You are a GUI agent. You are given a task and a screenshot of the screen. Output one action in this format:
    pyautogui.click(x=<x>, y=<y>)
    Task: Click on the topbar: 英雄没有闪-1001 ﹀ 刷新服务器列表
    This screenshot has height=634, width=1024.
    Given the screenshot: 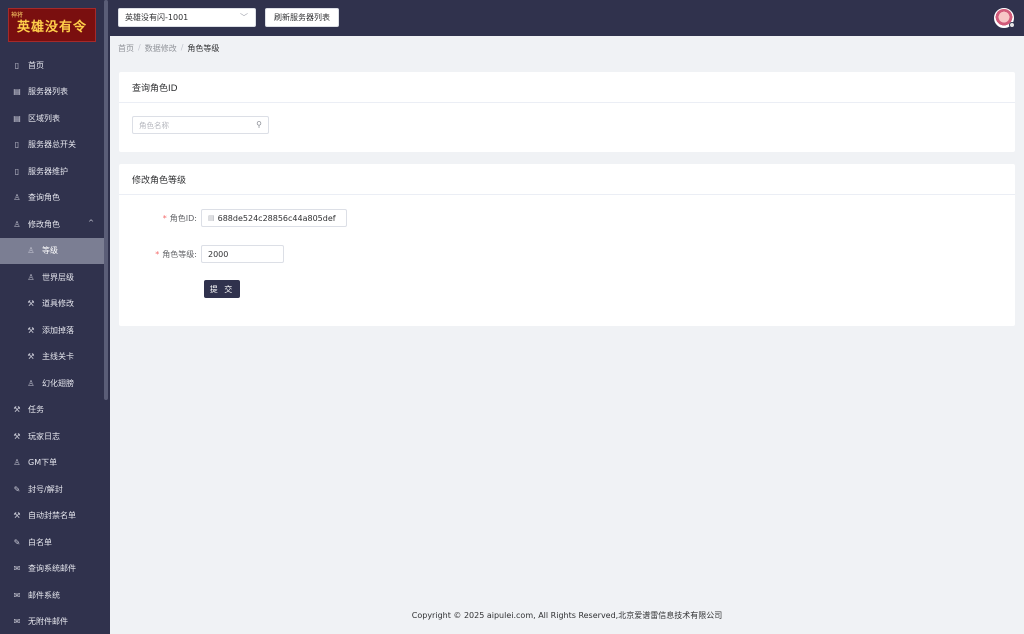 What is the action you would take?
    pyautogui.click(x=567, y=18)
    